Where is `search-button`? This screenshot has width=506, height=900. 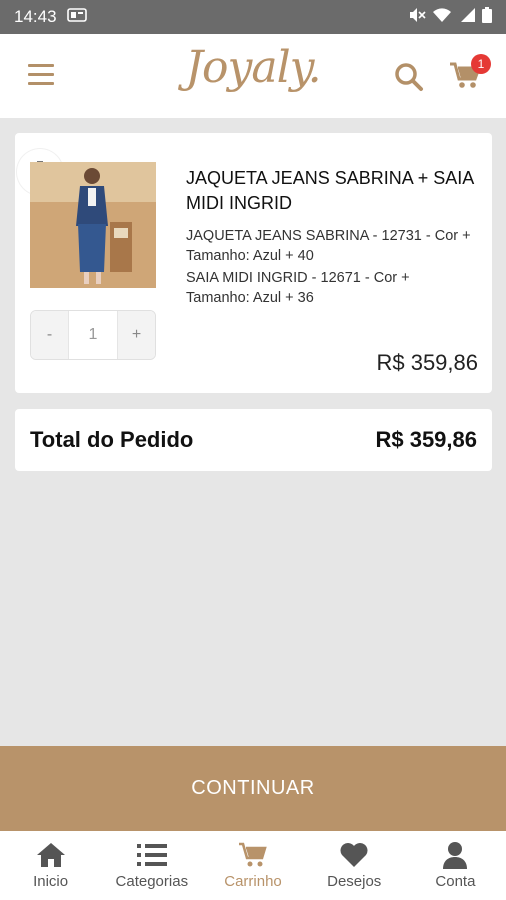 search-button is located at coordinates (409, 77).